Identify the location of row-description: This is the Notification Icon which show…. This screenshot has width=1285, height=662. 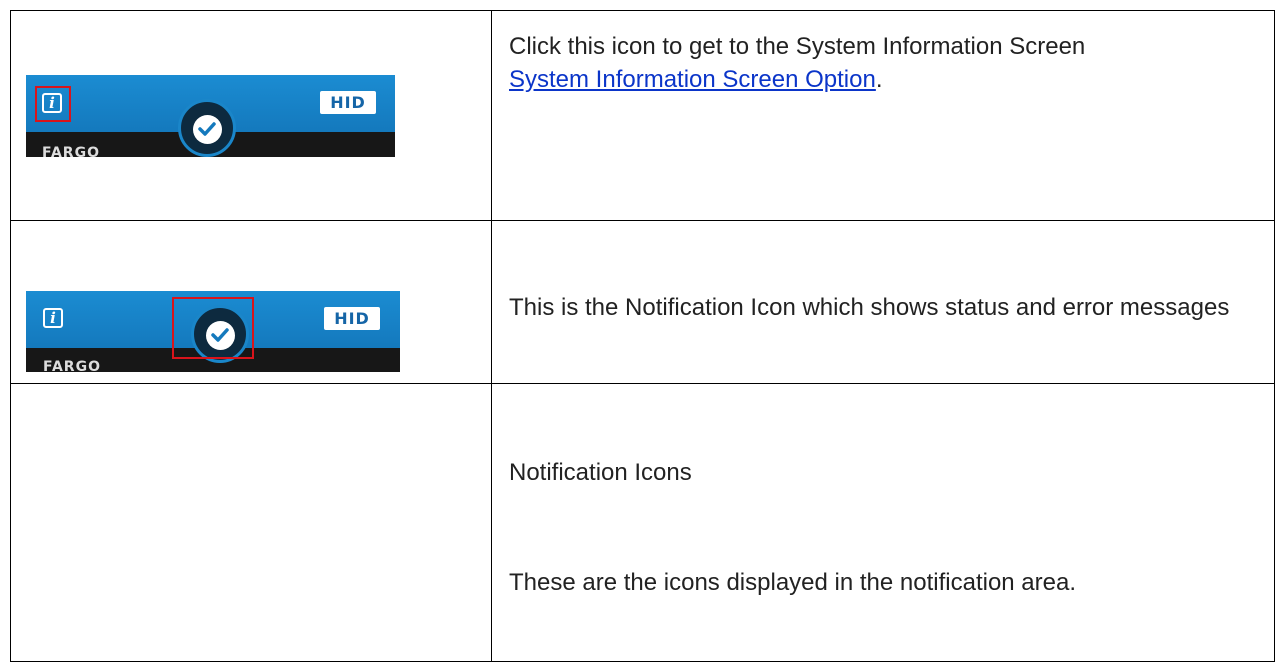
(881, 307).